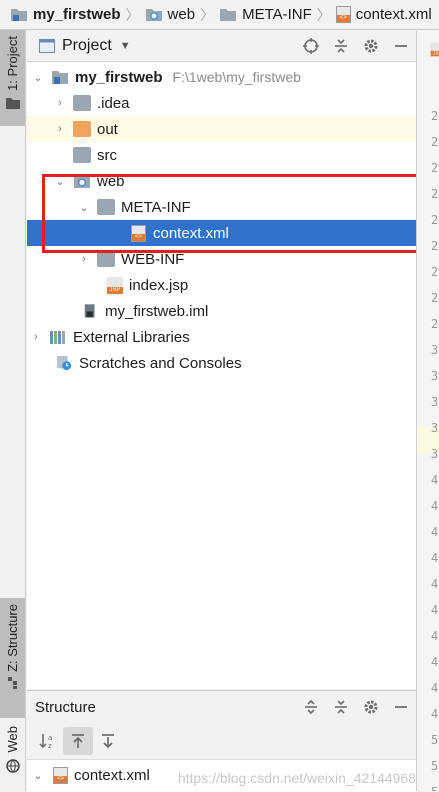 Image resolution: width=439 pixels, height=792 pixels. What do you see at coordinates (277, 14) in the screenshot?
I see `breadcrumb-meta-inf-label: META-INF` at bounding box center [277, 14].